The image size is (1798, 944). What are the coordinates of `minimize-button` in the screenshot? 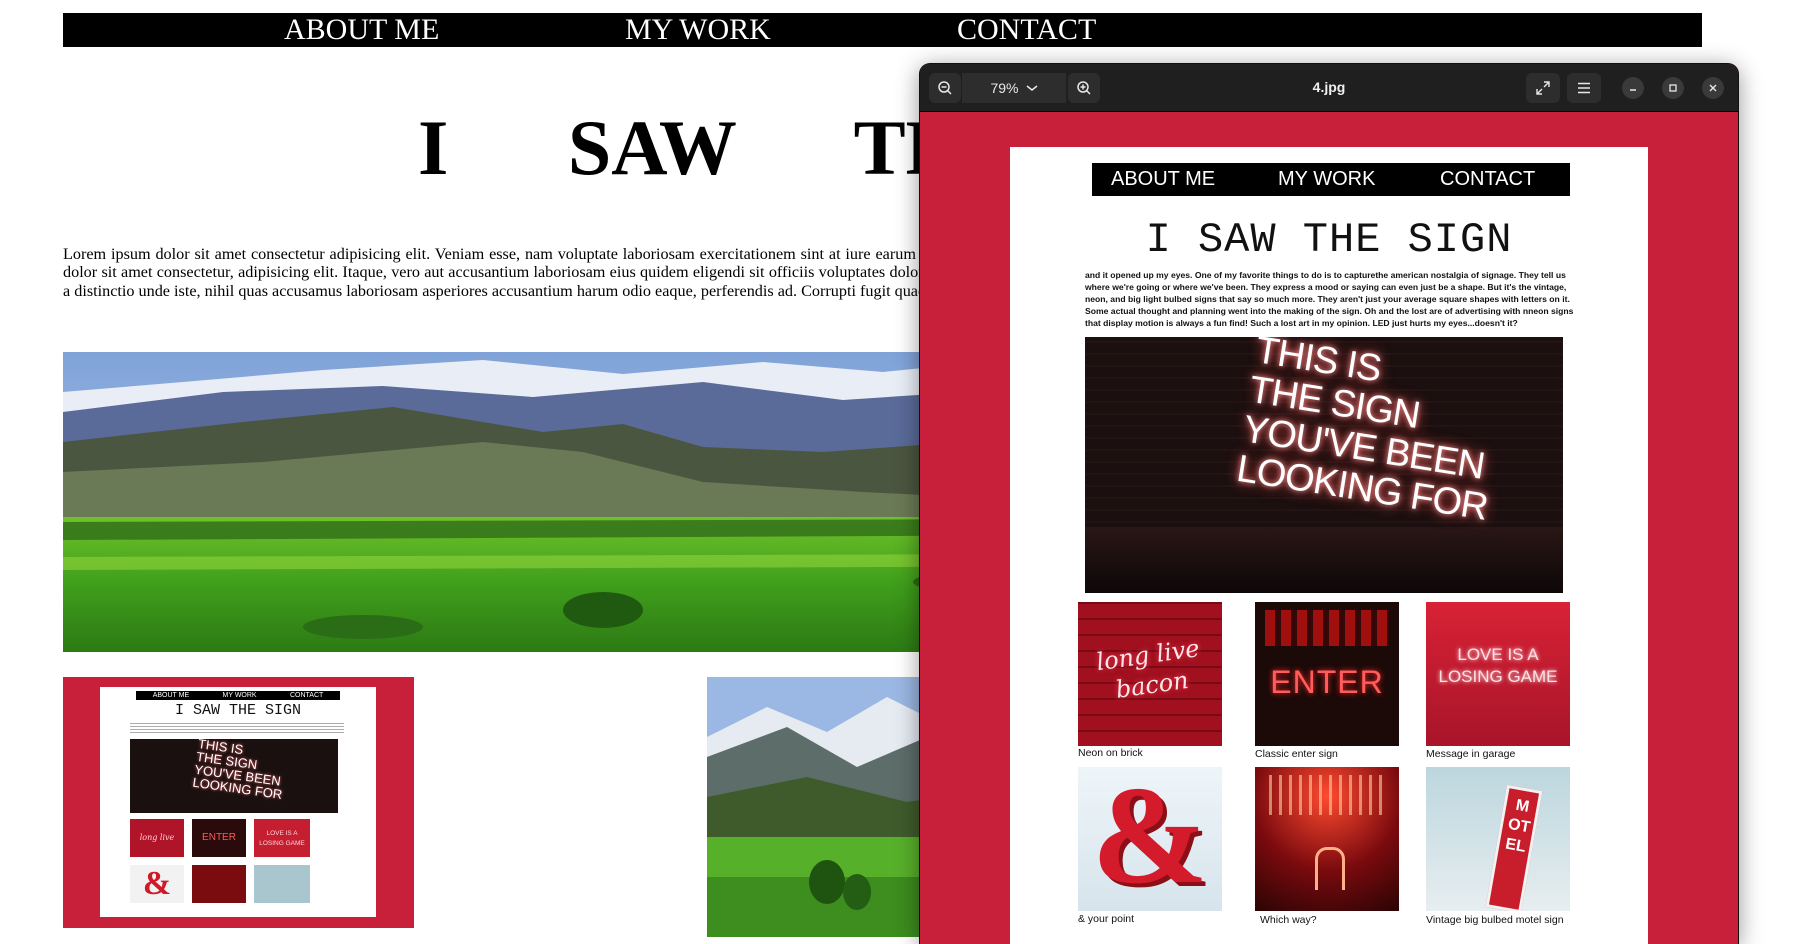 It's located at (1633, 88).